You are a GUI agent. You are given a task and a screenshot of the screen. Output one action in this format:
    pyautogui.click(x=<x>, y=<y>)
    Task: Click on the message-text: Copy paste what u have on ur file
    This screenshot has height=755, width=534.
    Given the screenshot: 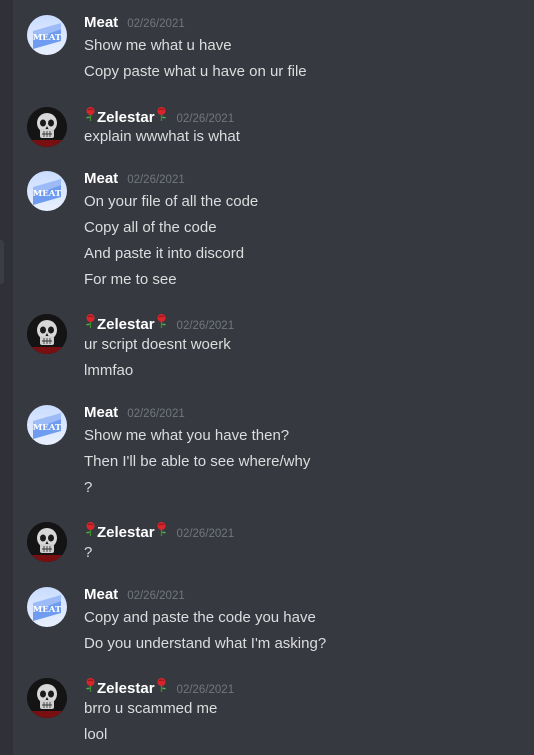 What is the action you would take?
    pyautogui.click(x=195, y=71)
    